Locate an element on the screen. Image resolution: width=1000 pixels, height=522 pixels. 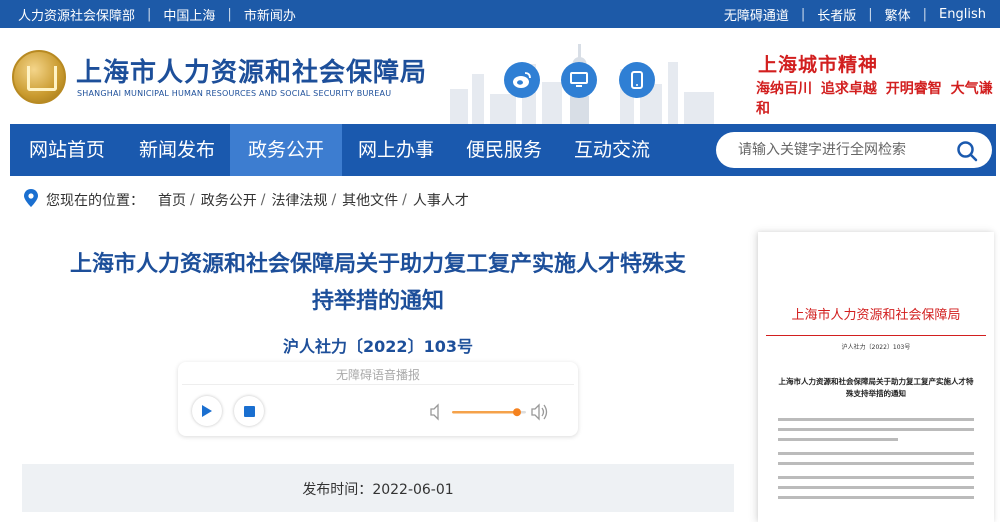
player-caption: 无障碍语音播报 is located at coordinates (377, 375).